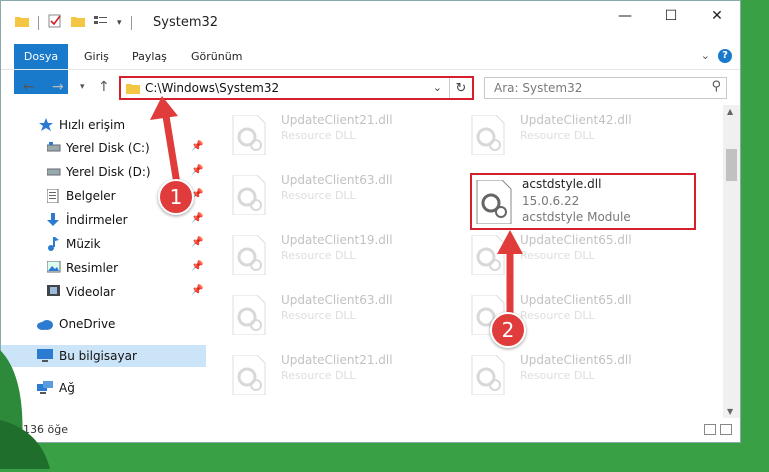 Image resolution: width=769 pixels, height=472 pixels. I want to click on refresh-icon: ↻, so click(460, 88).